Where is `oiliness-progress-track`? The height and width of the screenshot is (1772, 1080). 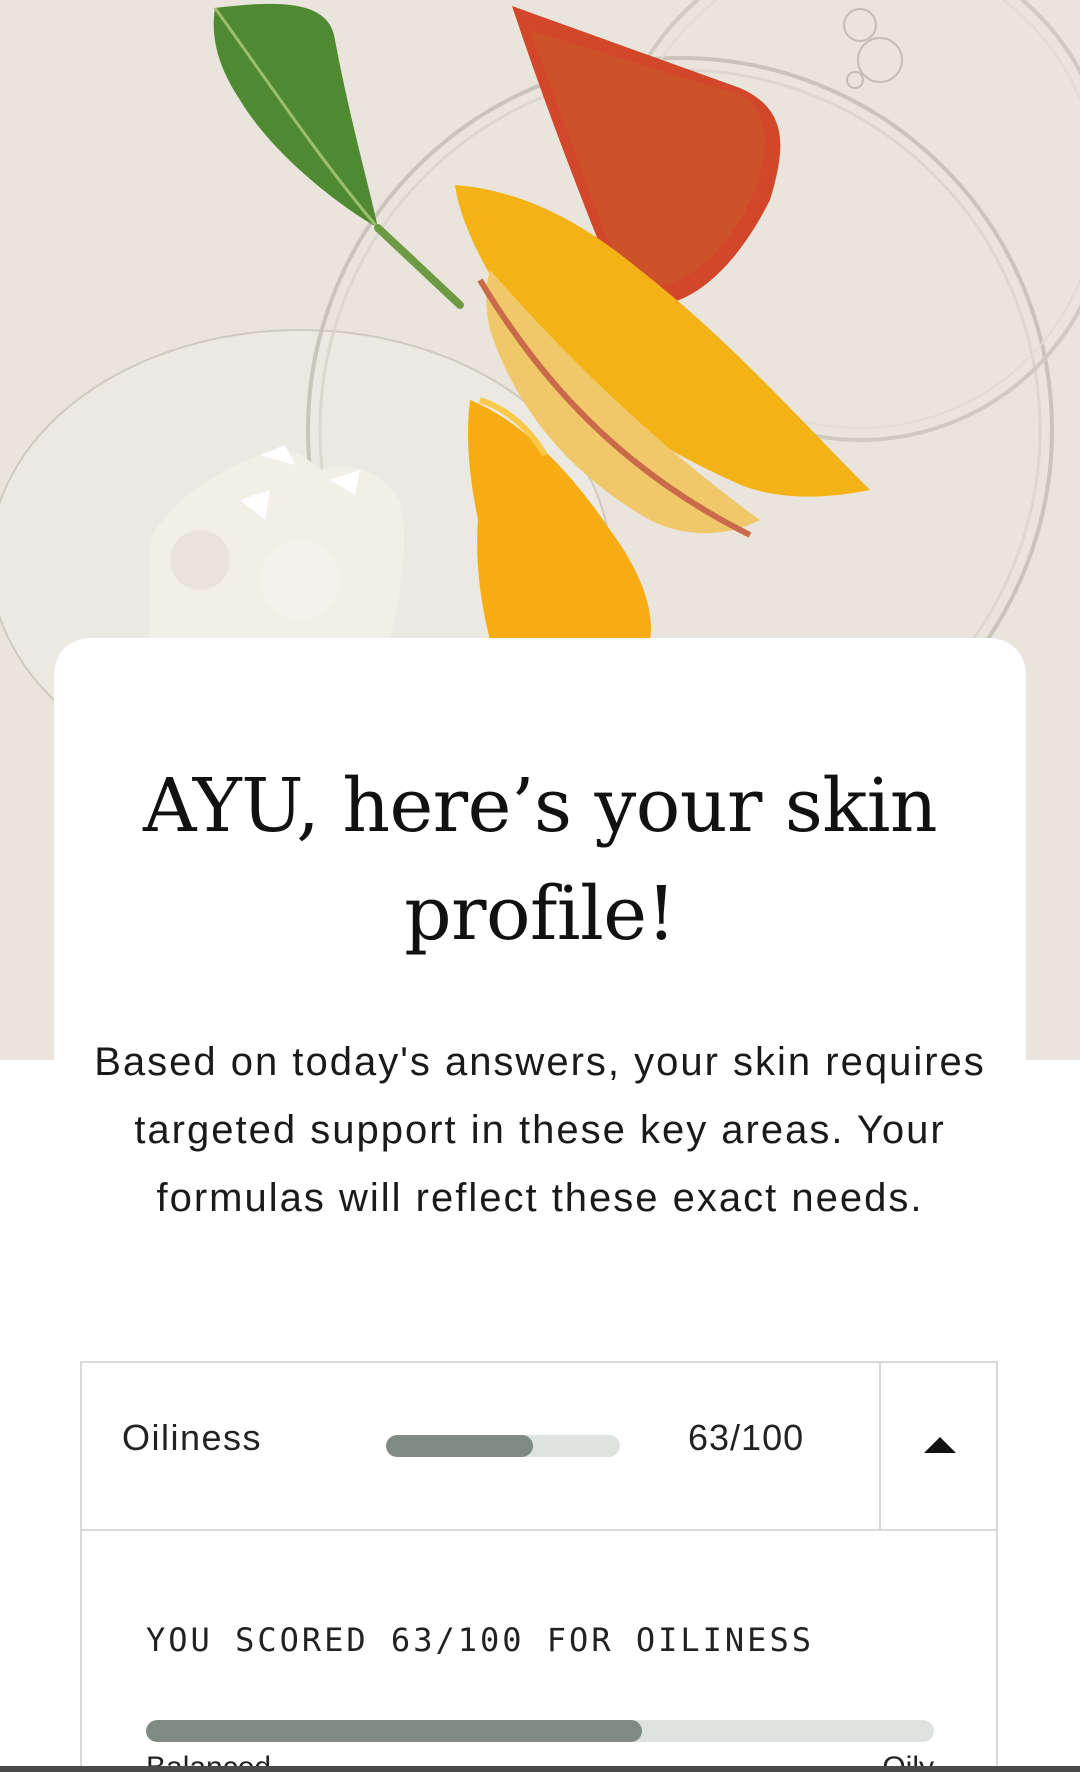 oiliness-progress-track is located at coordinates (540, 1731).